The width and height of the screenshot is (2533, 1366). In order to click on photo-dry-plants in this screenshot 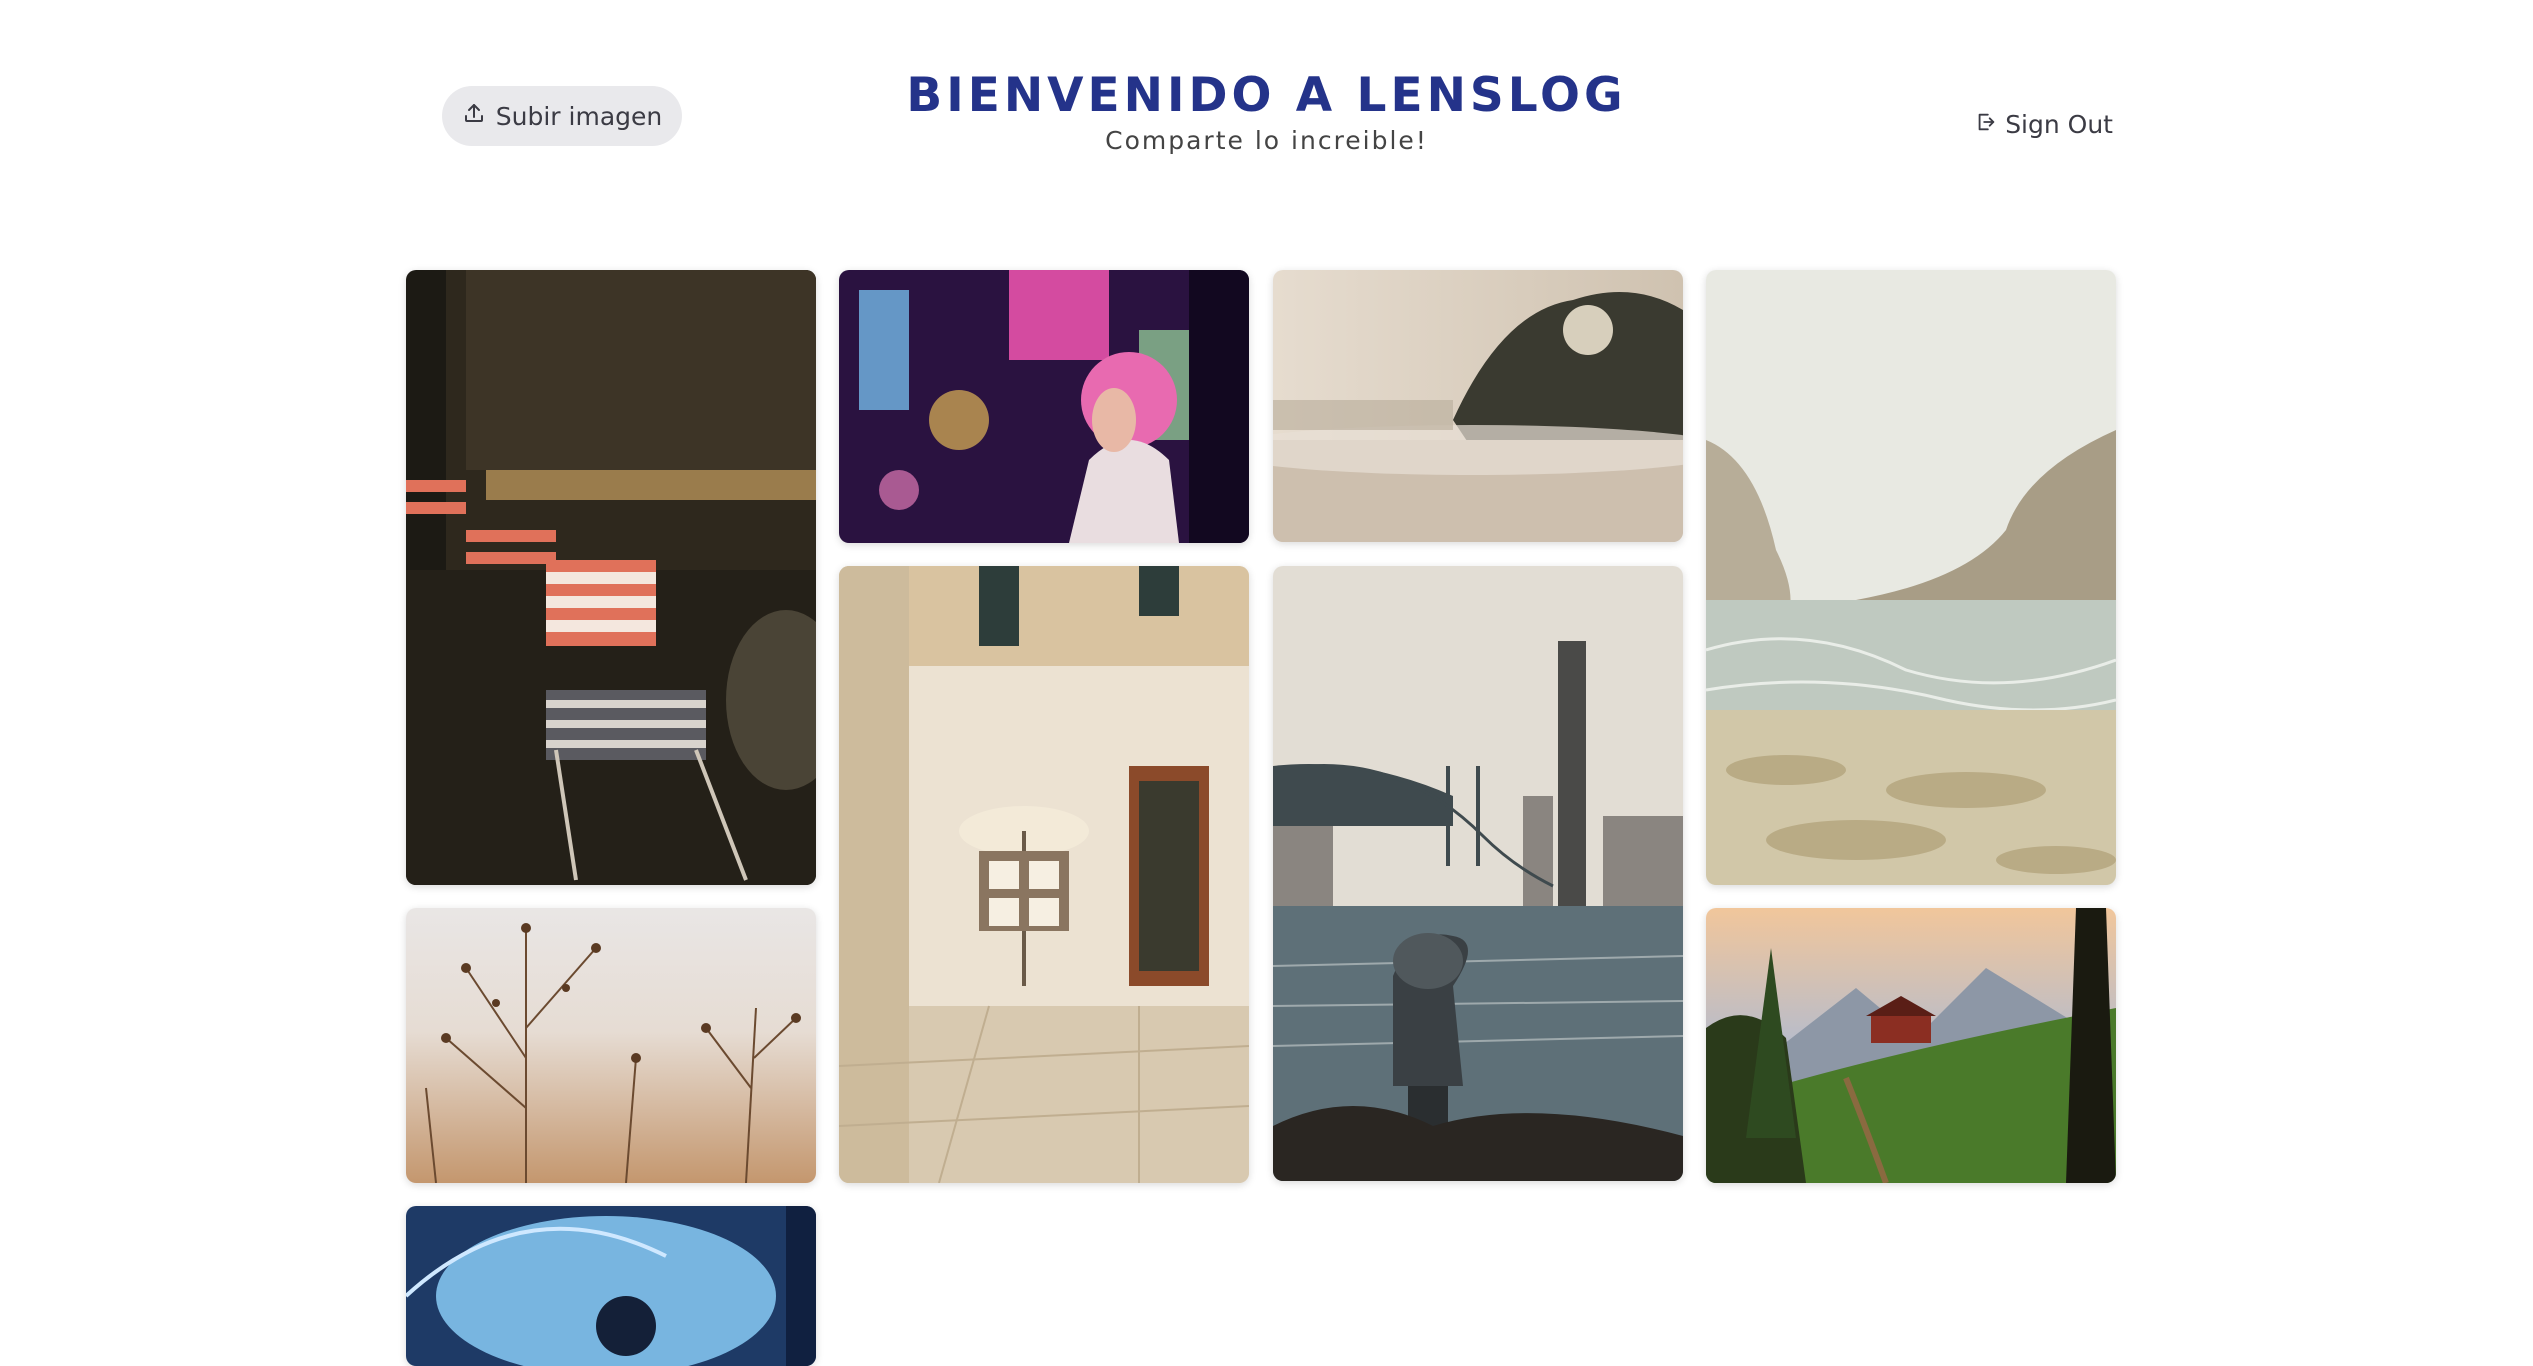, I will do `click(611, 1045)`.